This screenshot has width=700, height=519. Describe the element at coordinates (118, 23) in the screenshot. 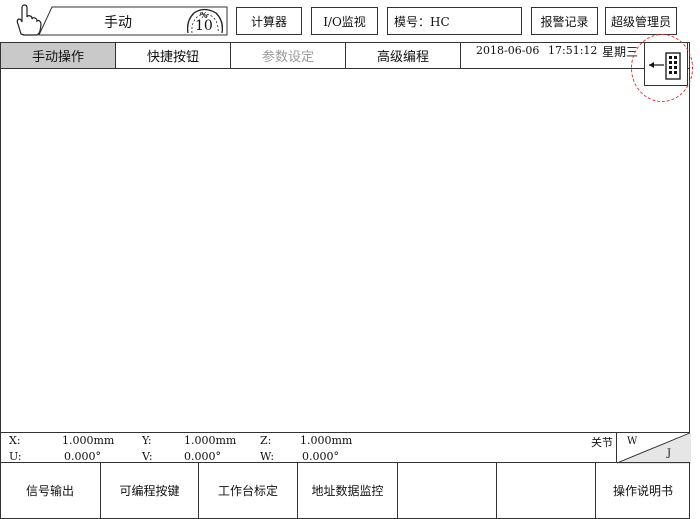

I see `mode-label: 手动` at that location.